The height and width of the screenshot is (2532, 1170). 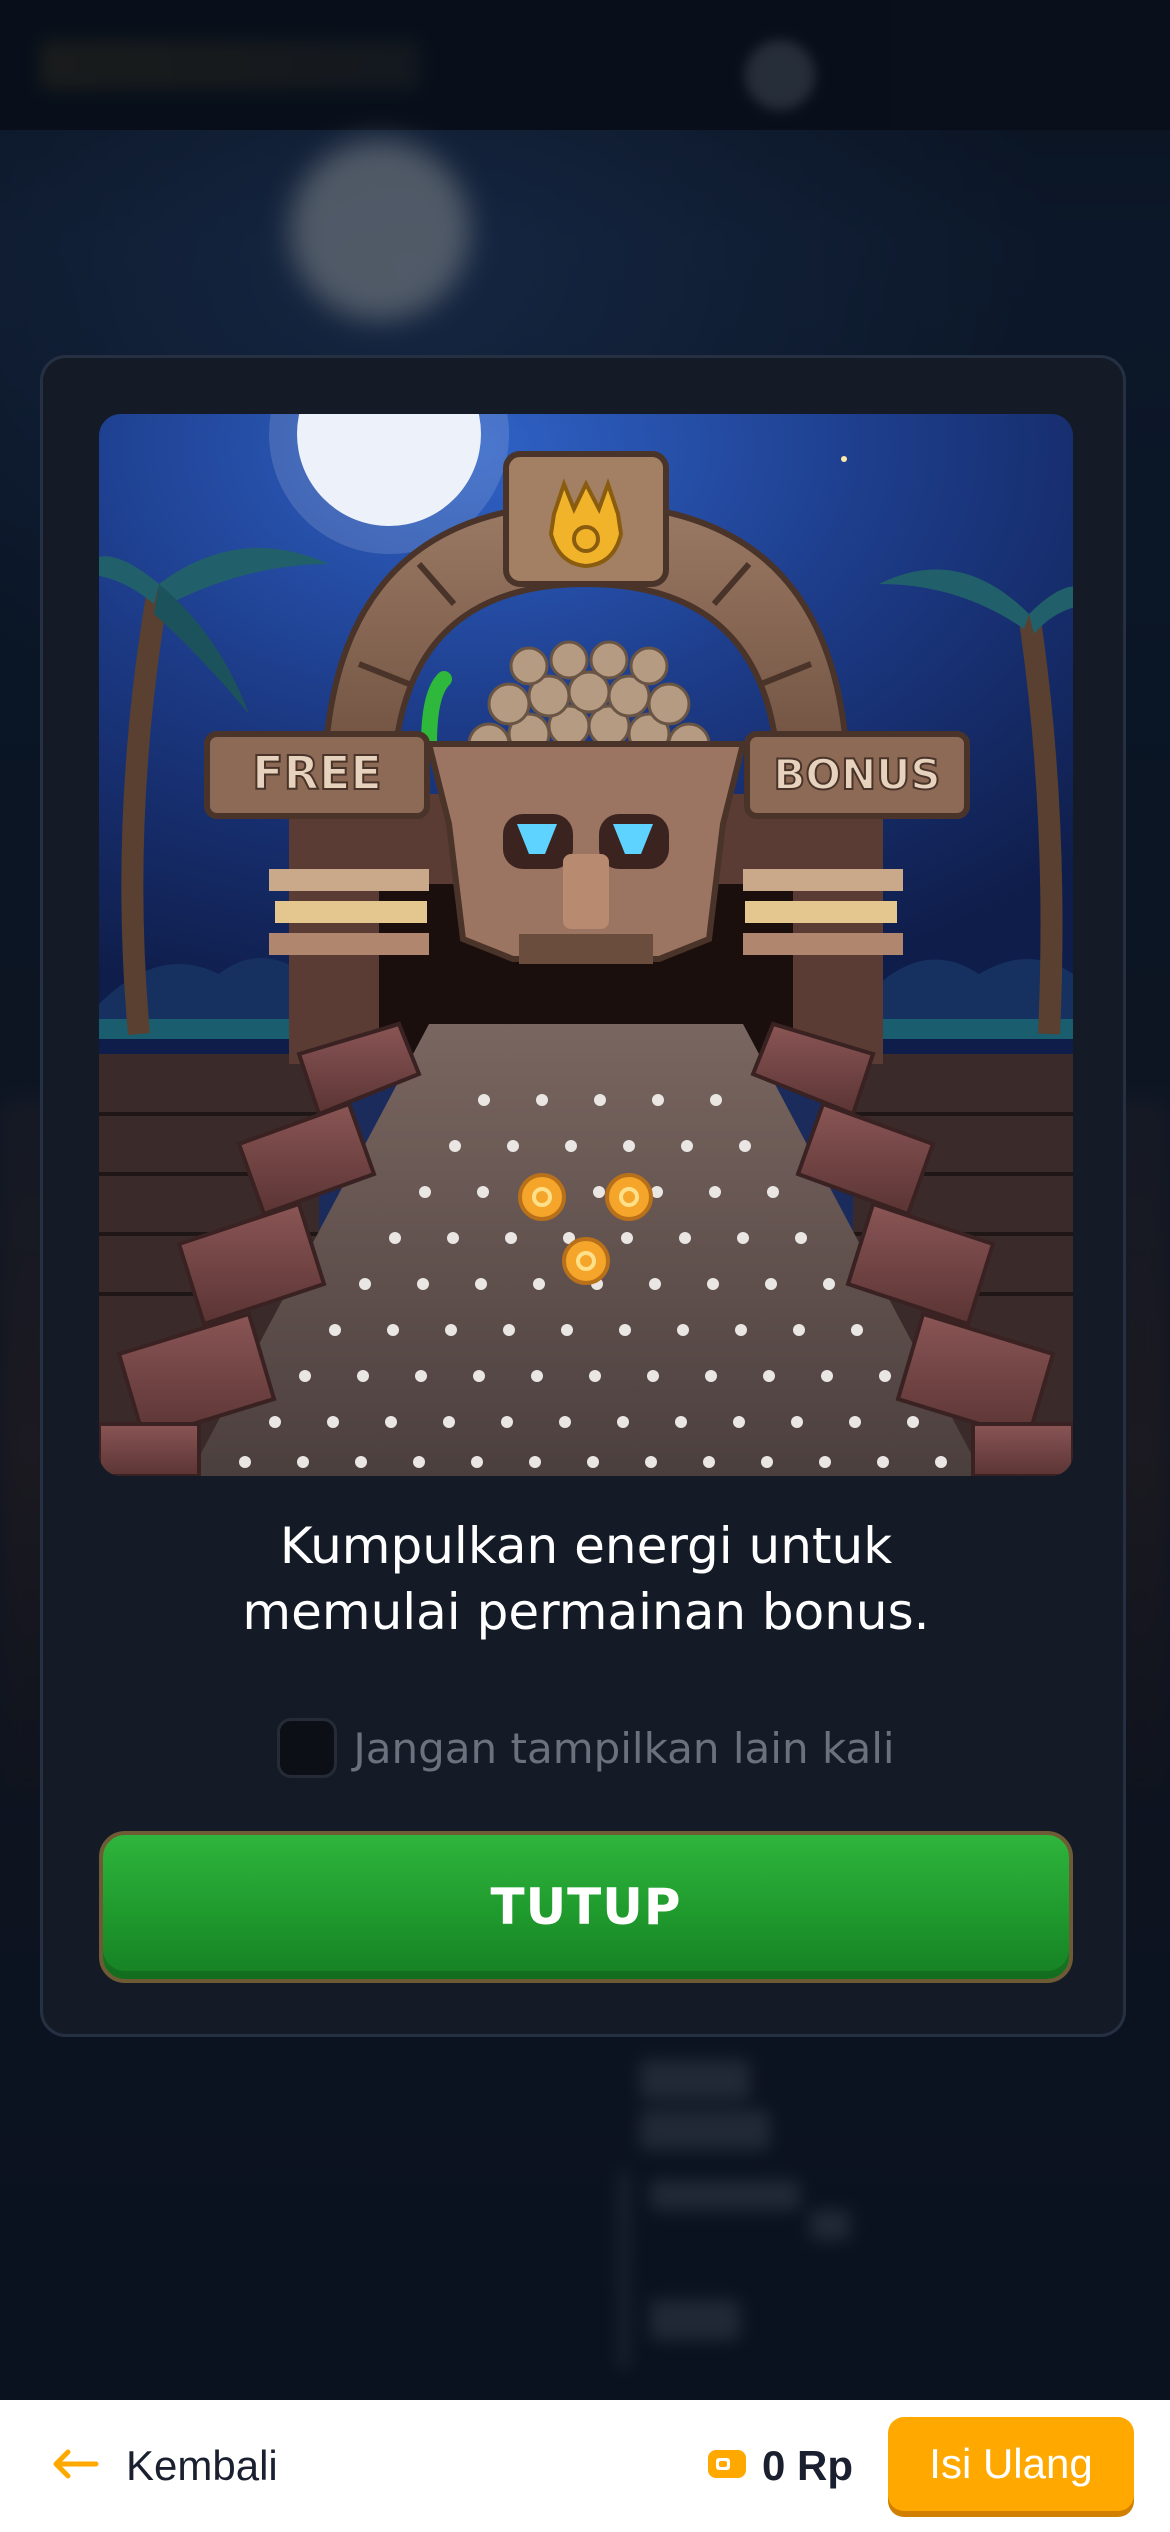 I want to click on dont-show-again-label: Jangan tampilkan lain kali, so click(x=623, y=1748).